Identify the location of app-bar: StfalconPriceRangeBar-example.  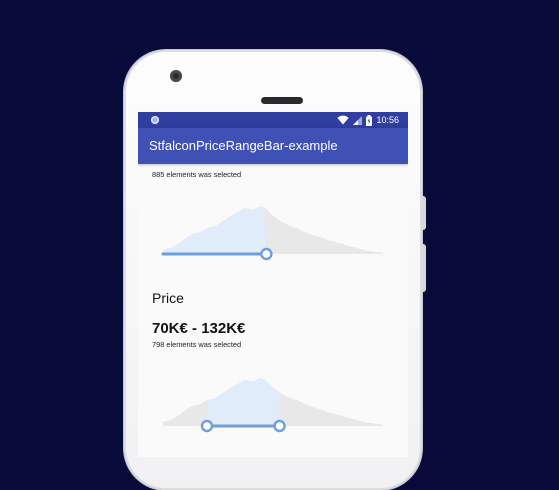
(273, 146).